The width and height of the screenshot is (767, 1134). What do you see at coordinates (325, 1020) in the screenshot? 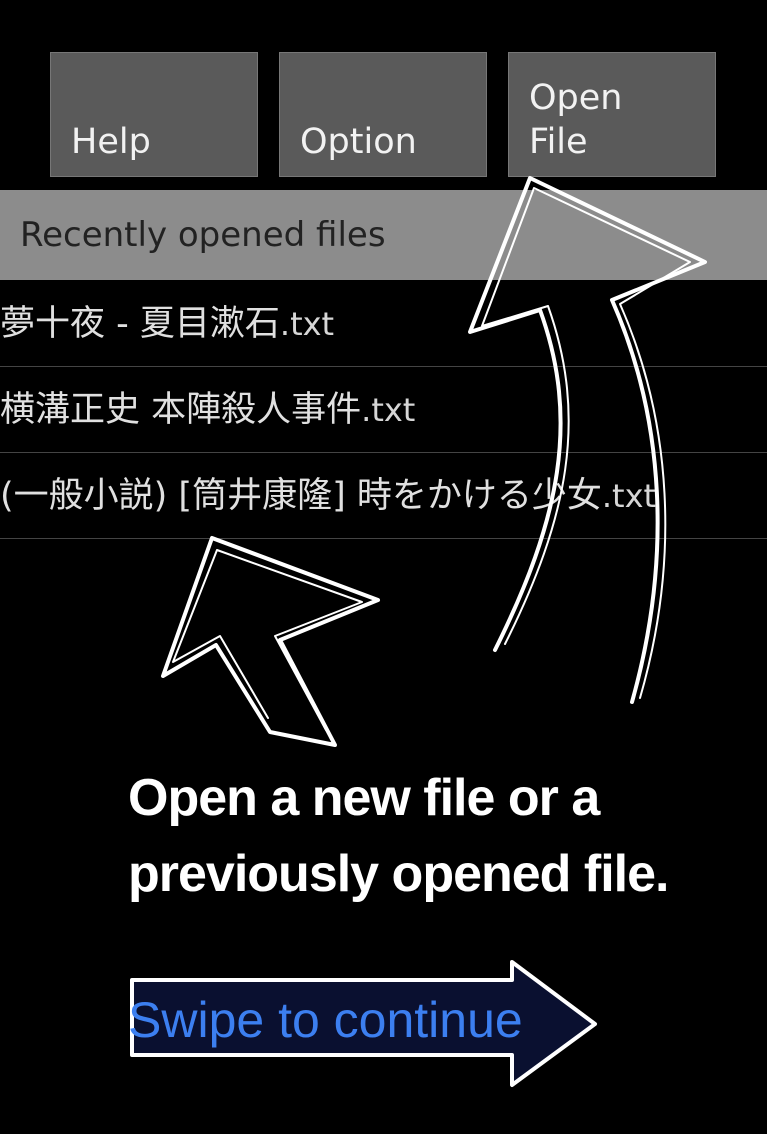
I see `swipe-to-continue-hint: Swipe to continue` at bounding box center [325, 1020].